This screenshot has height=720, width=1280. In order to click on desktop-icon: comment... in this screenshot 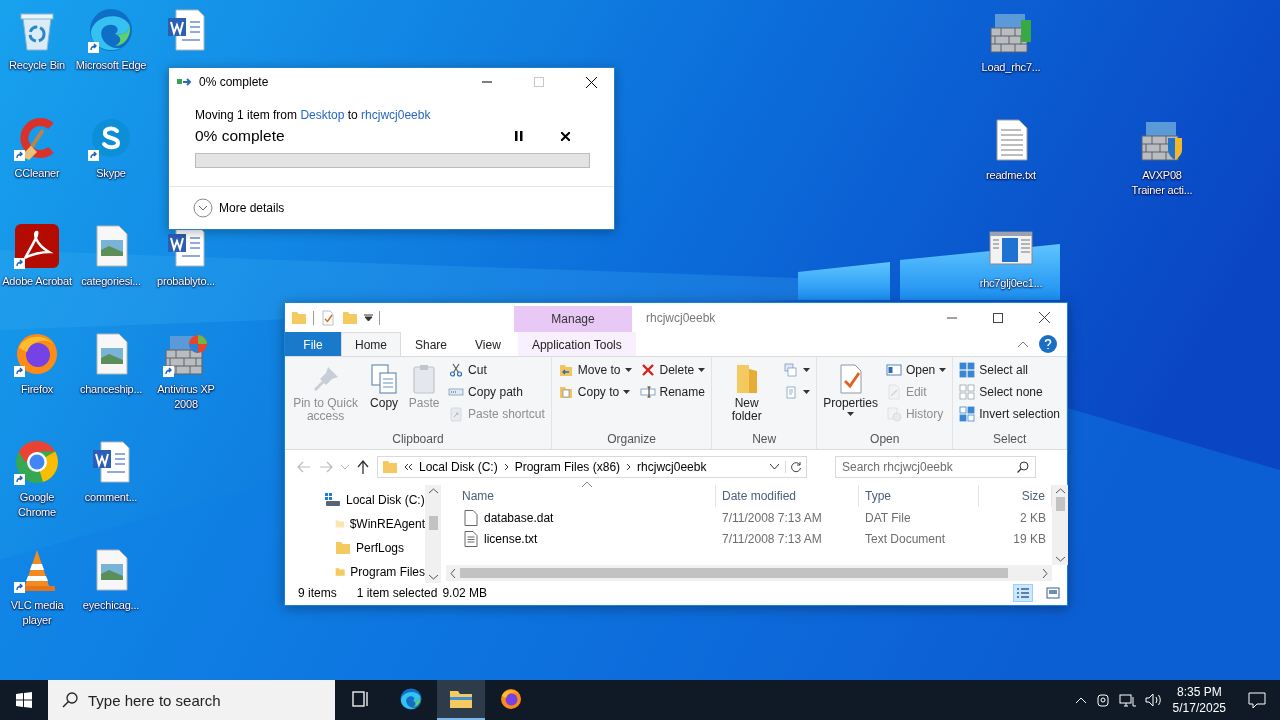, I will do `click(111, 471)`.